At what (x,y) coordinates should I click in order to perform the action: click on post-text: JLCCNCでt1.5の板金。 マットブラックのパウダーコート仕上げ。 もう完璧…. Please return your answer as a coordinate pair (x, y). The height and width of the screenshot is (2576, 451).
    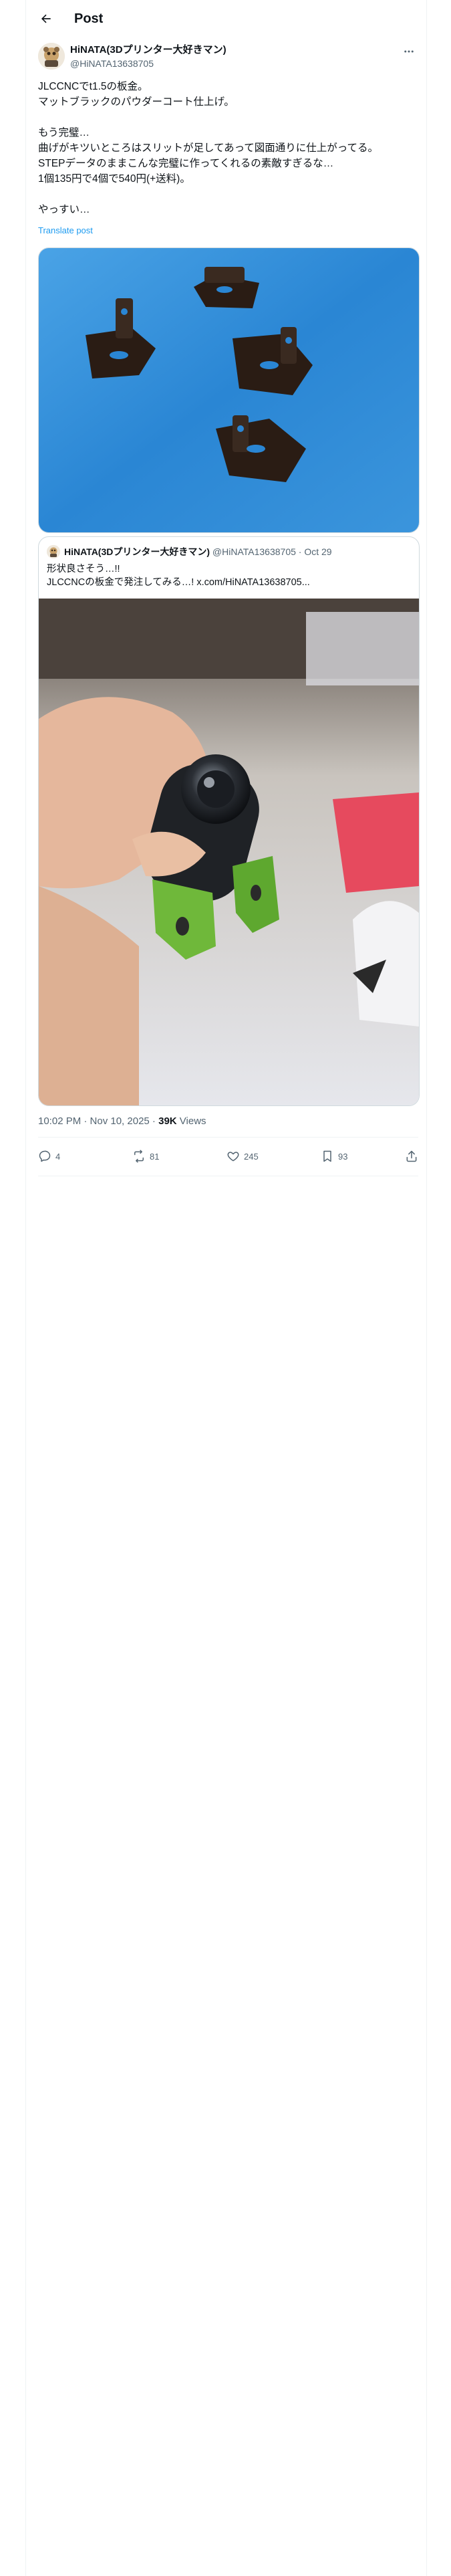
    Looking at the image, I should click on (228, 148).